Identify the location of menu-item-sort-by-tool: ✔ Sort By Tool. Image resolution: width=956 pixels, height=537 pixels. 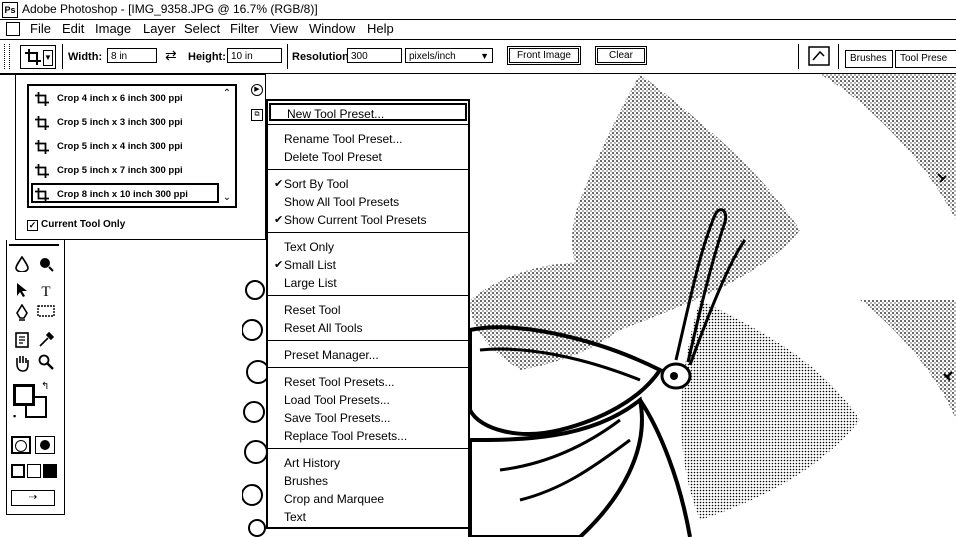
(368, 184).